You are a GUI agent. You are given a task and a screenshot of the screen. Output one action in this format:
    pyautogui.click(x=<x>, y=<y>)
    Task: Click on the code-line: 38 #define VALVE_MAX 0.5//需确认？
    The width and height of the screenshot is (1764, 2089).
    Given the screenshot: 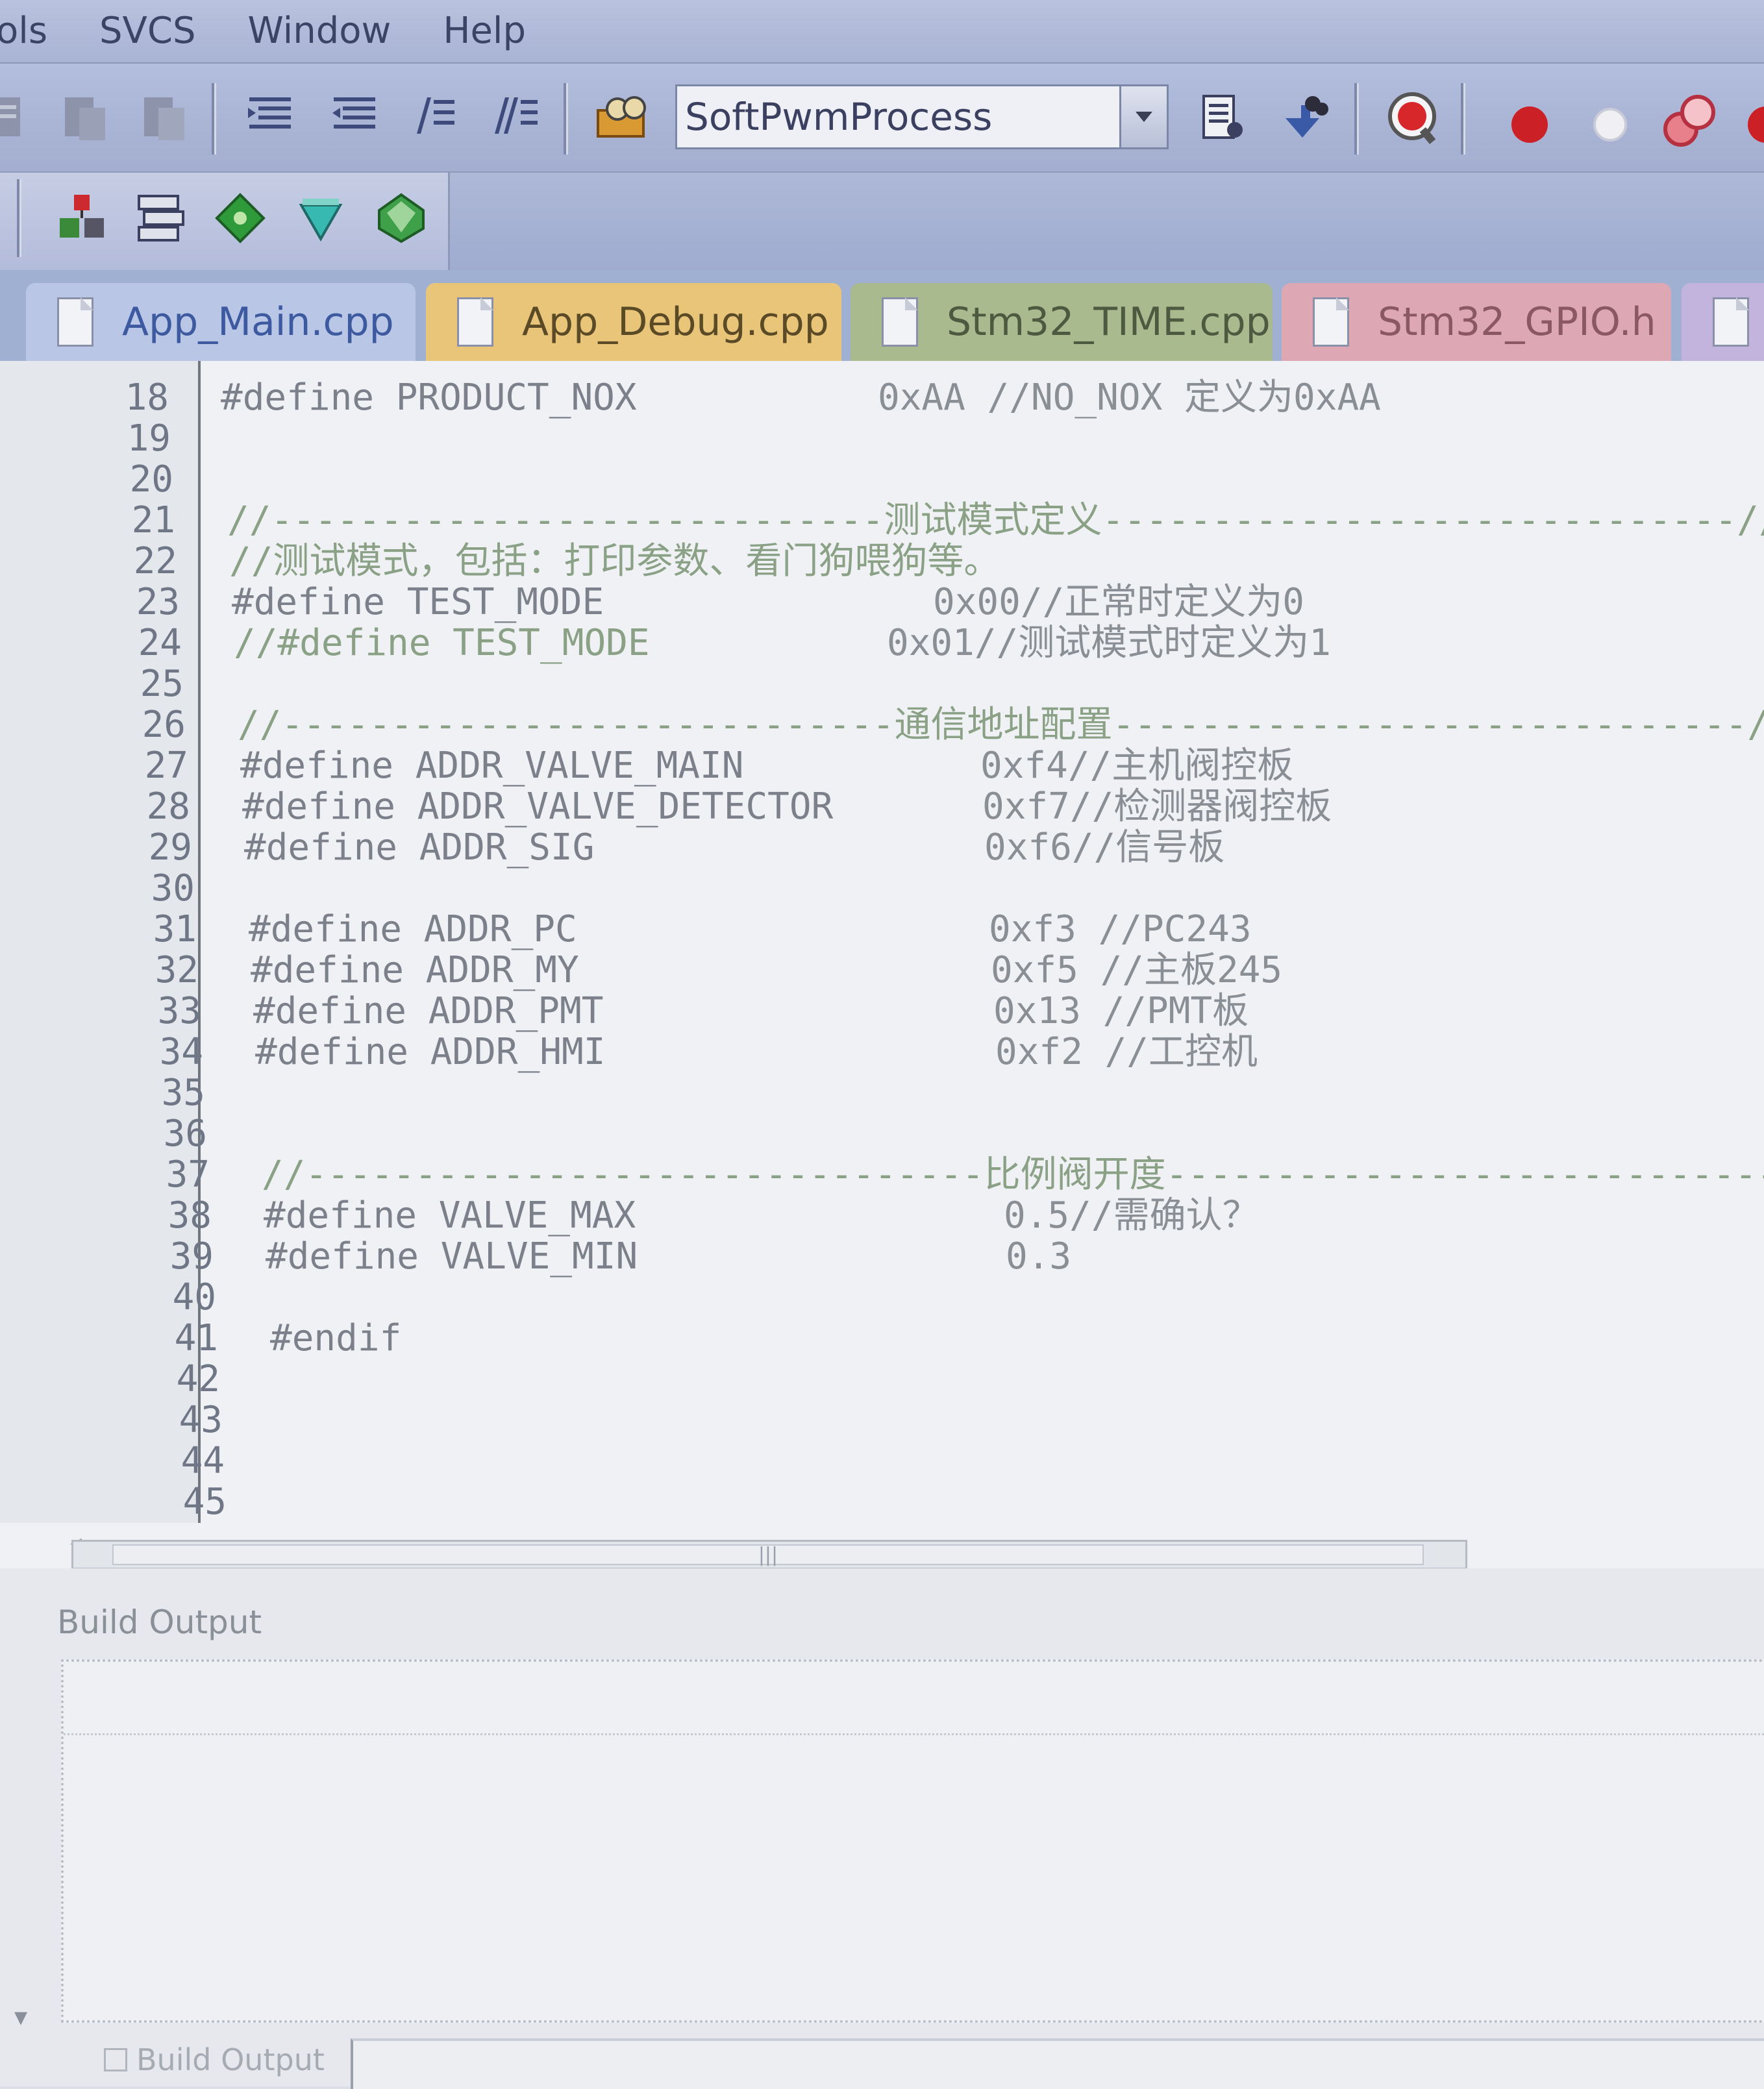 What is the action you would take?
    pyautogui.click(x=882, y=1216)
    